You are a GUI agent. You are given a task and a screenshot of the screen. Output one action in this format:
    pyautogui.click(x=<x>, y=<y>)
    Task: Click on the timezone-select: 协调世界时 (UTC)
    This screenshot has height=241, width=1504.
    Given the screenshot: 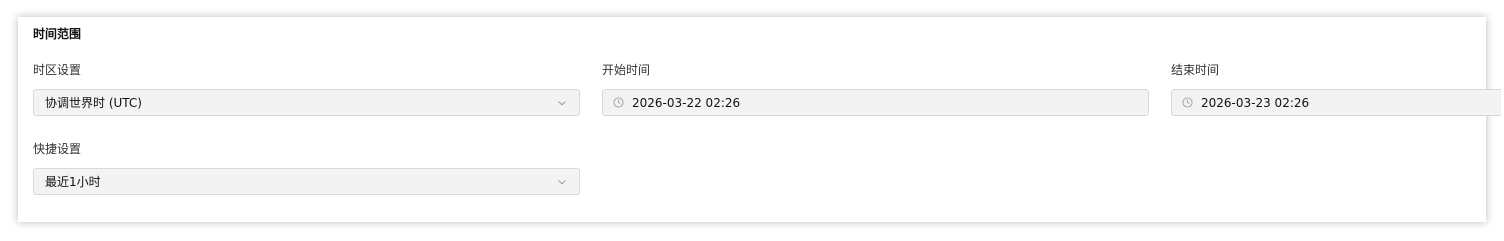 What is the action you would take?
    pyautogui.click(x=306, y=102)
    